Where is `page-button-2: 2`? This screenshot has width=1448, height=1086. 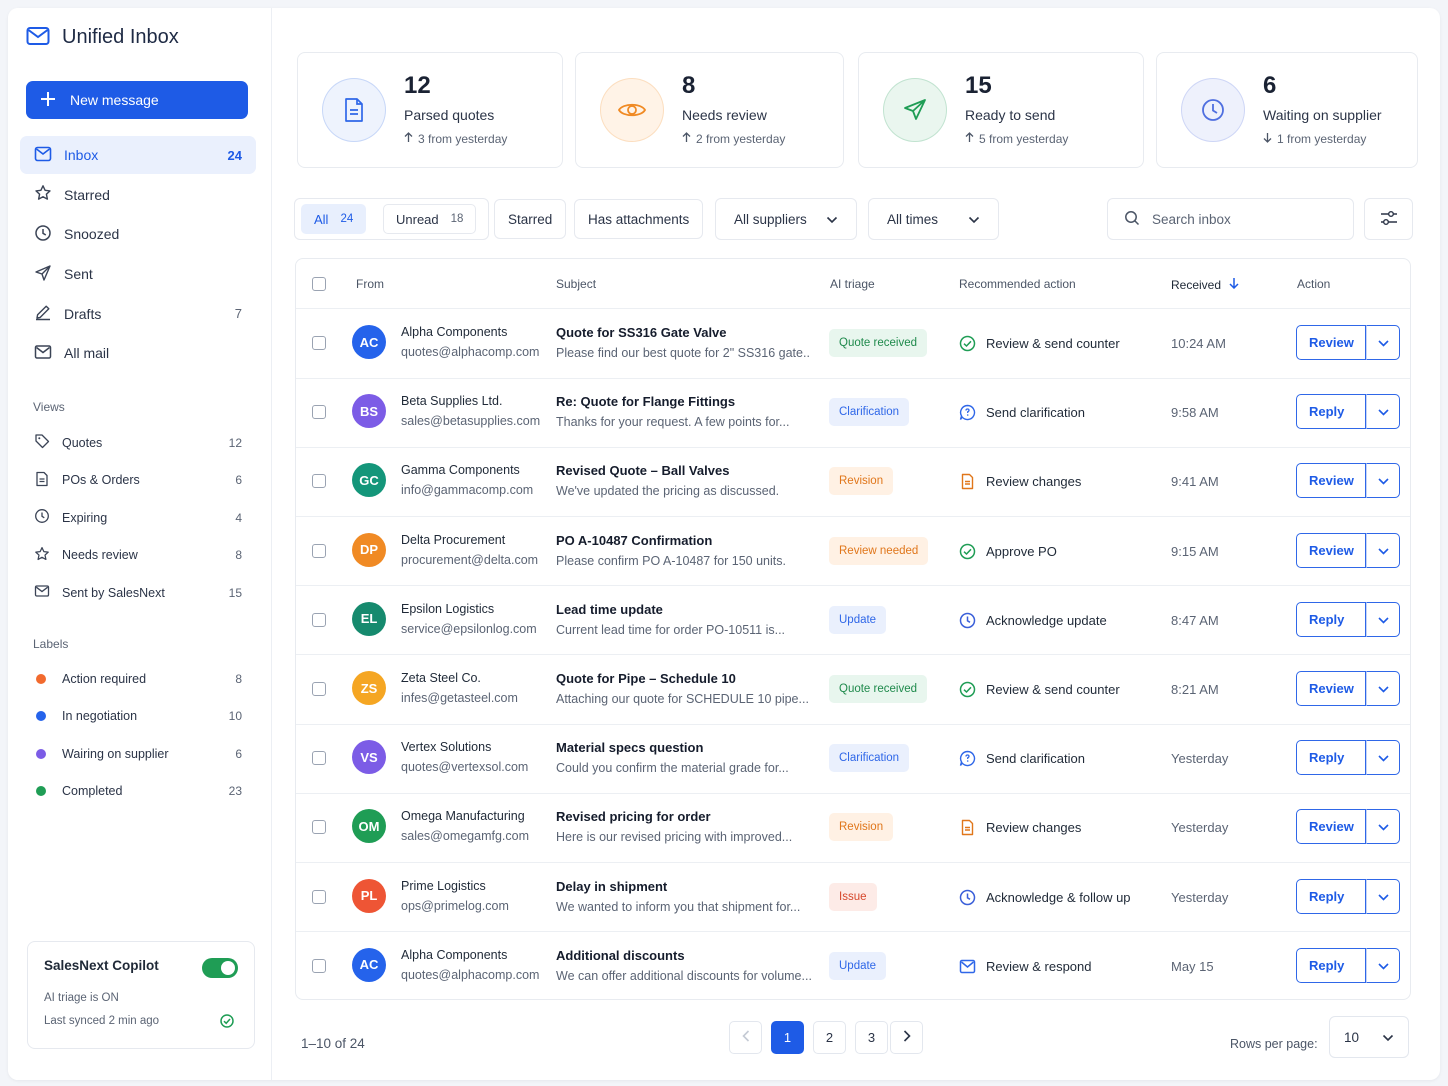 page-button-2: 2 is located at coordinates (829, 1037).